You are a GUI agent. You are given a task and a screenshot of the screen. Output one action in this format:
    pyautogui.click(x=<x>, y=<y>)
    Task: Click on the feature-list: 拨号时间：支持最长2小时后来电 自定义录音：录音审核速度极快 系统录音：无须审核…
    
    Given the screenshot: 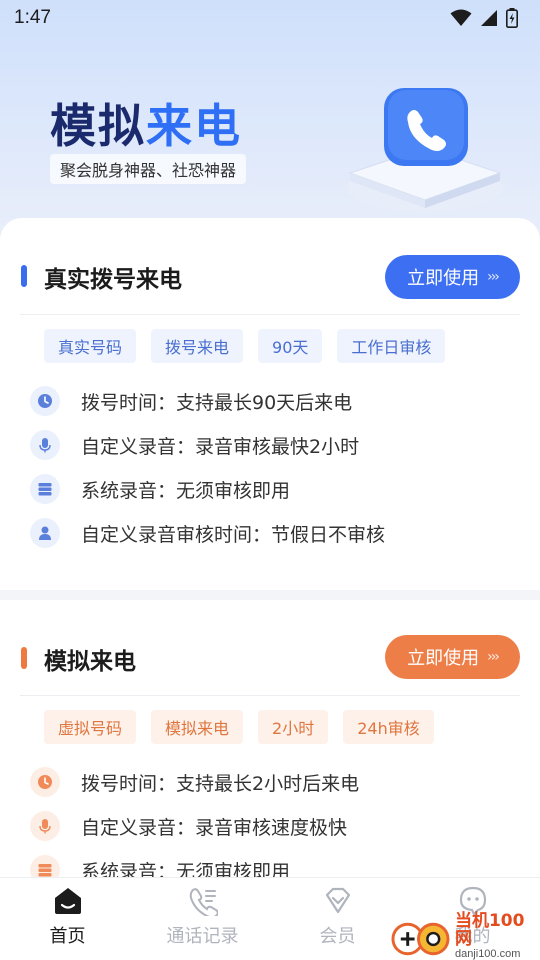 What is the action you would take?
    pyautogui.click(x=194, y=826)
    